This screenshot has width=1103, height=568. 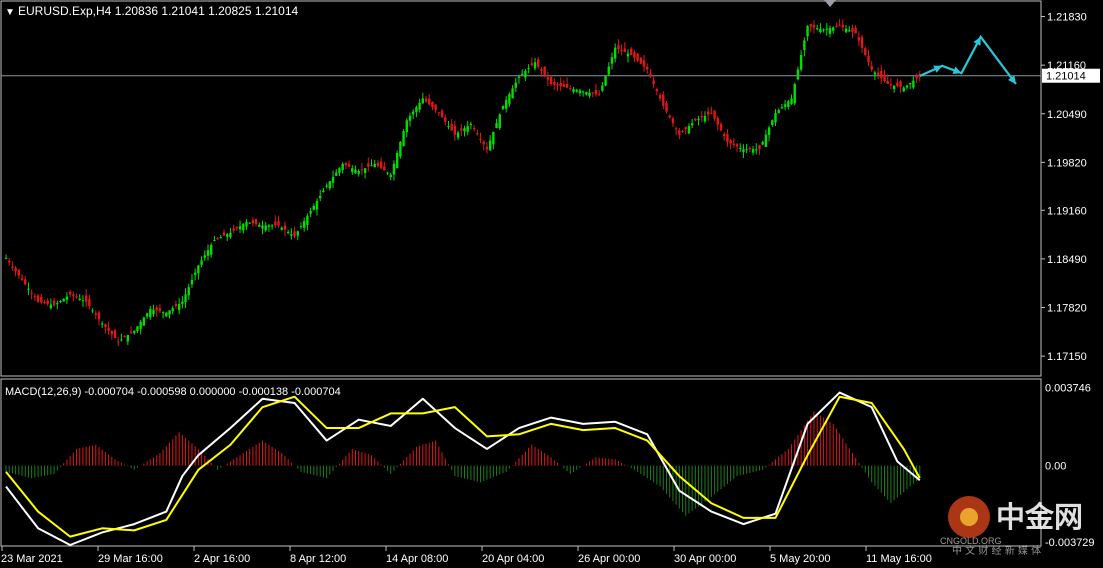 I want to click on chart-menu-icon: ▼, so click(x=10, y=12).